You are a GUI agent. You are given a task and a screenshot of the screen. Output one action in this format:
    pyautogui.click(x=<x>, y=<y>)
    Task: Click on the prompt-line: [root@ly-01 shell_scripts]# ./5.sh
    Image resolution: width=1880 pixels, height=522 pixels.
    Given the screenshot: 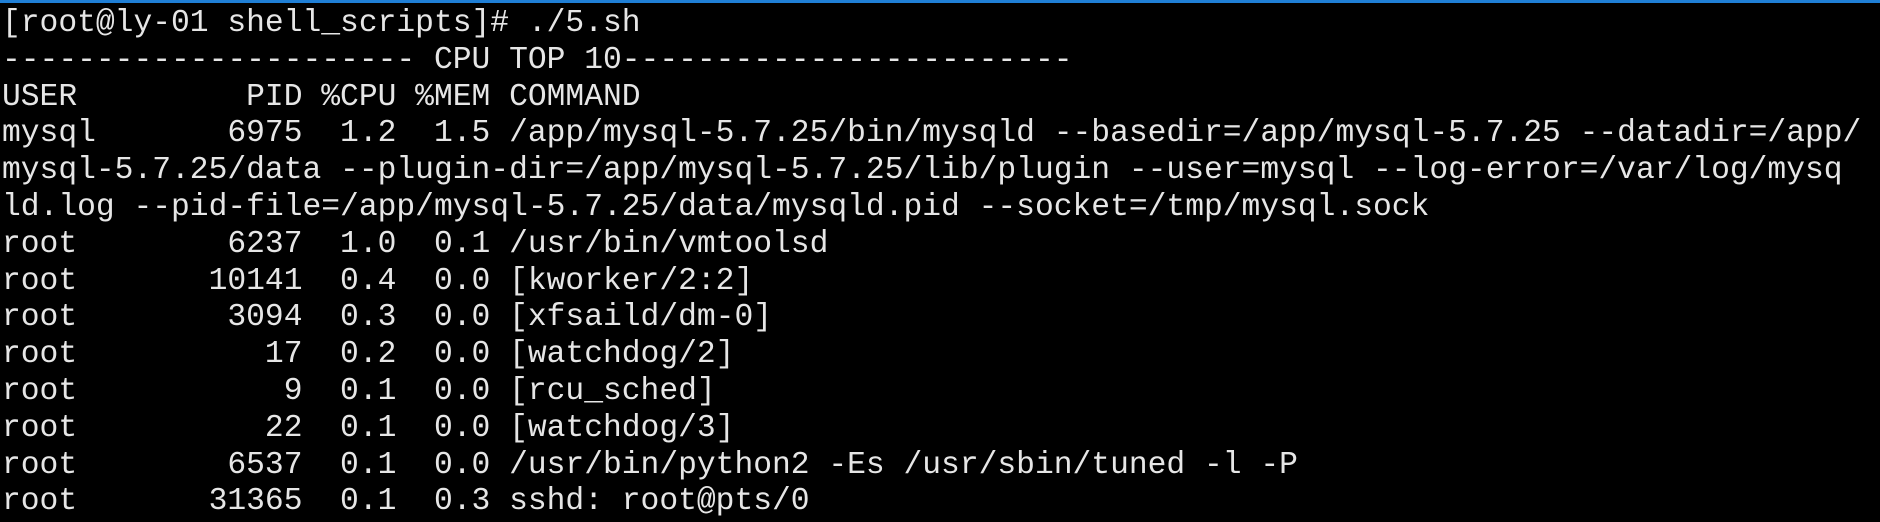 What is the action you would take?
    pyautogui.click(x=321, y=23)
    